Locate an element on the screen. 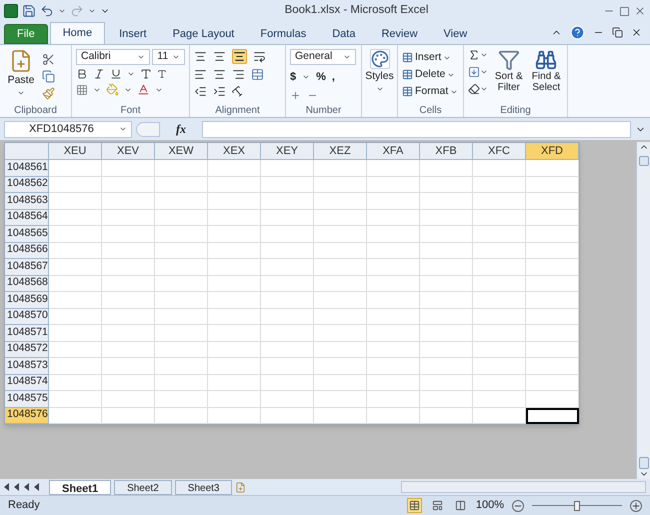 The image size is (650, 515). styles-icon is located at coordinates (380, 59).